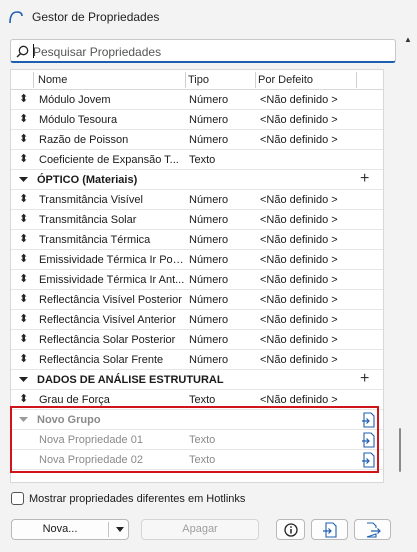 This screenshot has width=417, height=552. I want to click on table-row: ⬍ Grau de Força Texto <Não definido >, so click(197, 400).